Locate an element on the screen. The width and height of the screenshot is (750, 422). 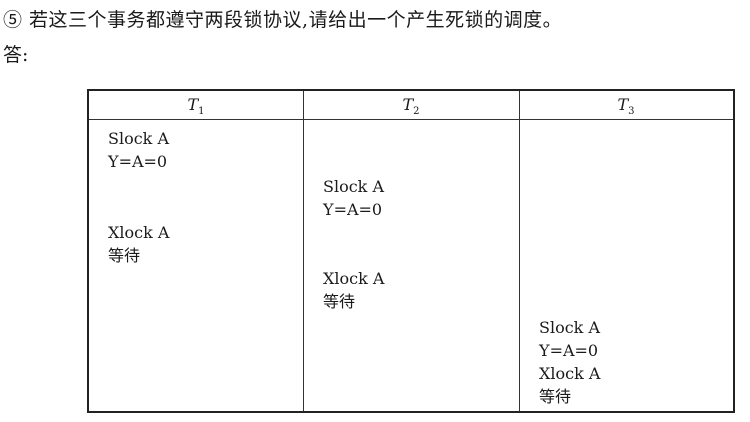
t1-assign: Y=A=0 is located at coordinates (138, 161).